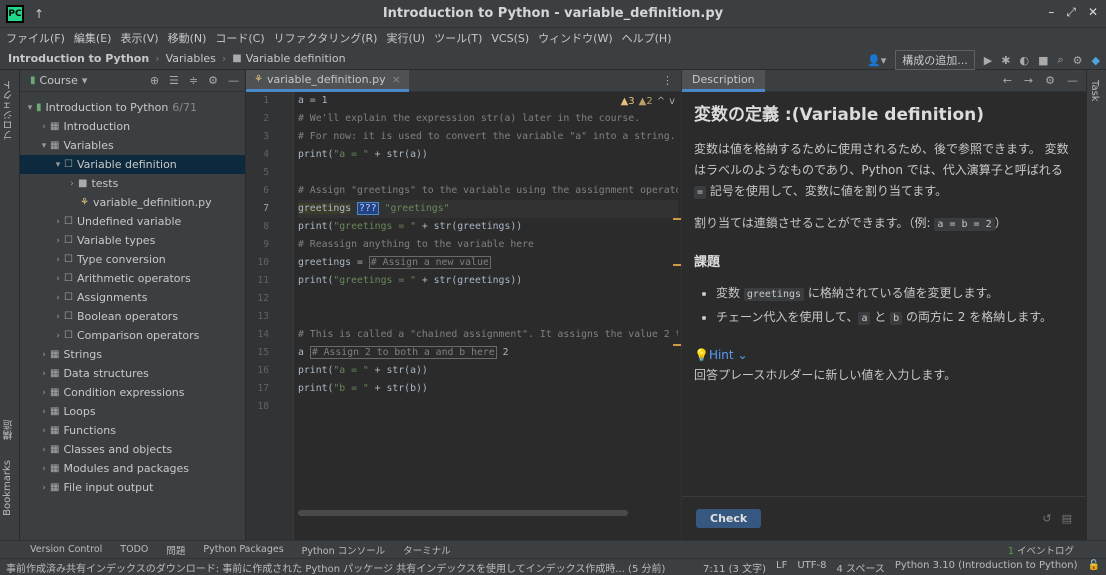 This screenshot has width=1106, height=575. Describe the element at coordinates (647, 38) in the screenshot. I see `menu-help: ヘルプ(H)` at that location.